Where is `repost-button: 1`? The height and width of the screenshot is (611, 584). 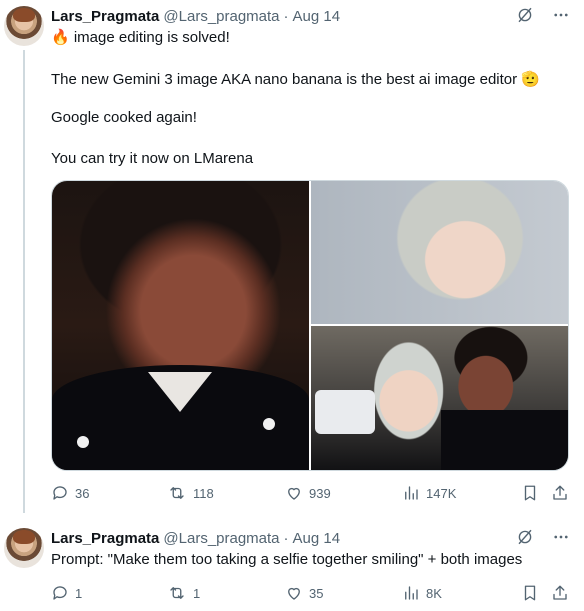 repost-button: 1 is located at coordinates (183, 593).